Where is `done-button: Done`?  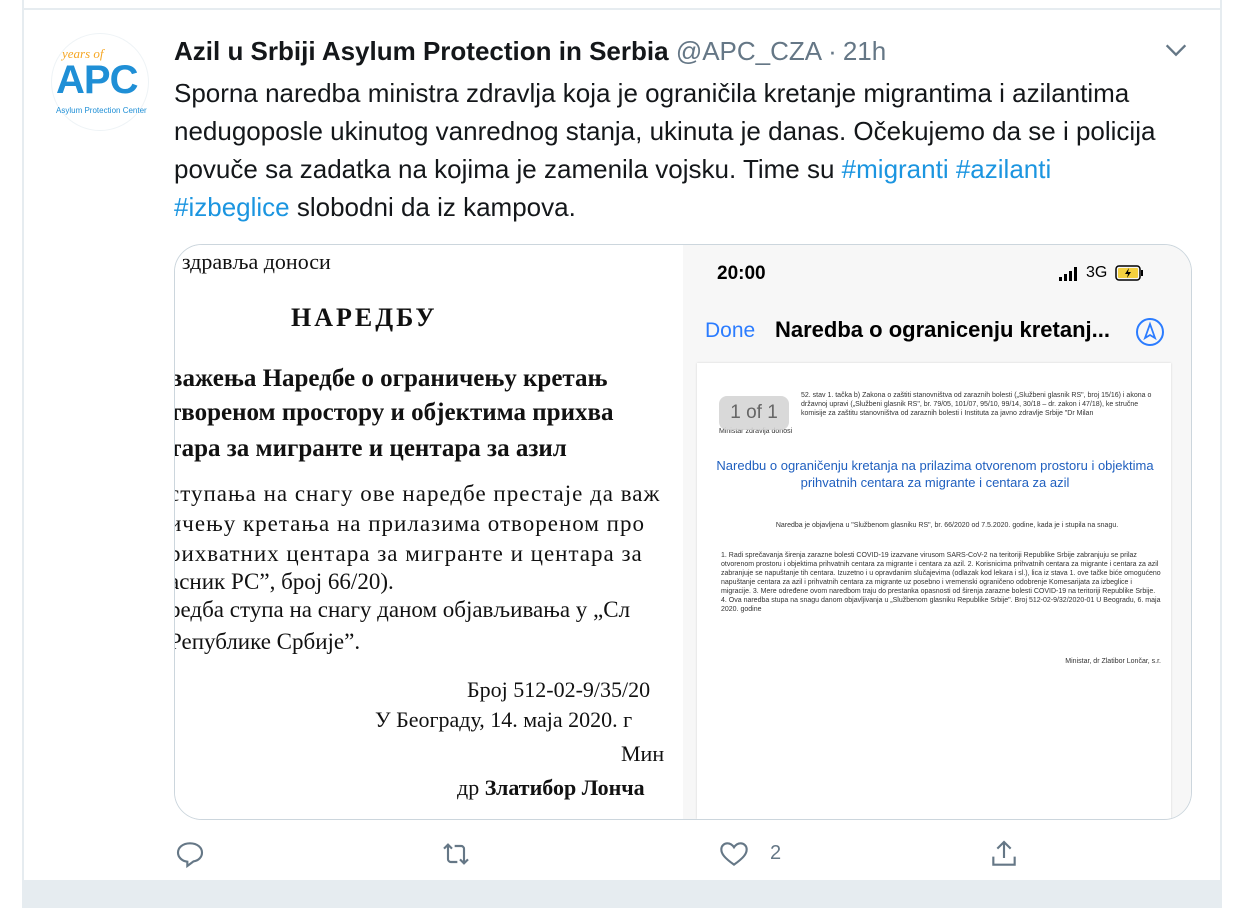 done-button: Done is located at coordinates (730, 331).